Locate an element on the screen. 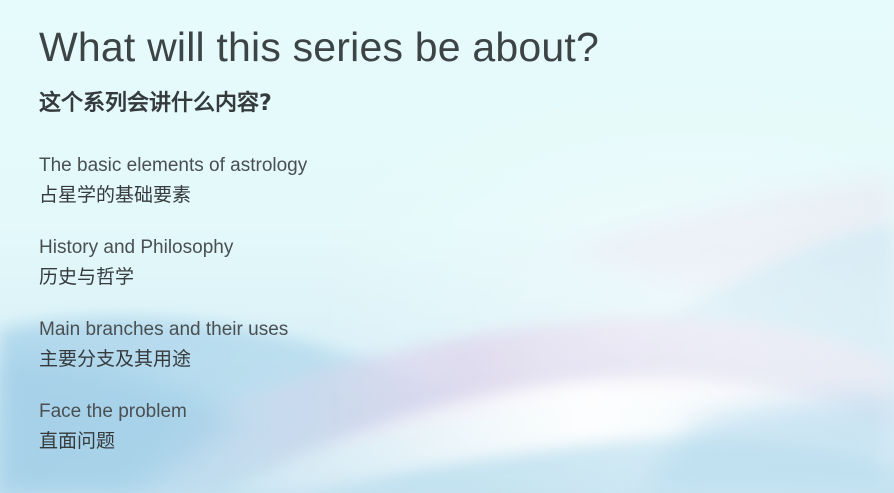 This screenshot has width=894, height=493. list-item-chinese: 历史与哲学 is located at coordinates (87, 277).